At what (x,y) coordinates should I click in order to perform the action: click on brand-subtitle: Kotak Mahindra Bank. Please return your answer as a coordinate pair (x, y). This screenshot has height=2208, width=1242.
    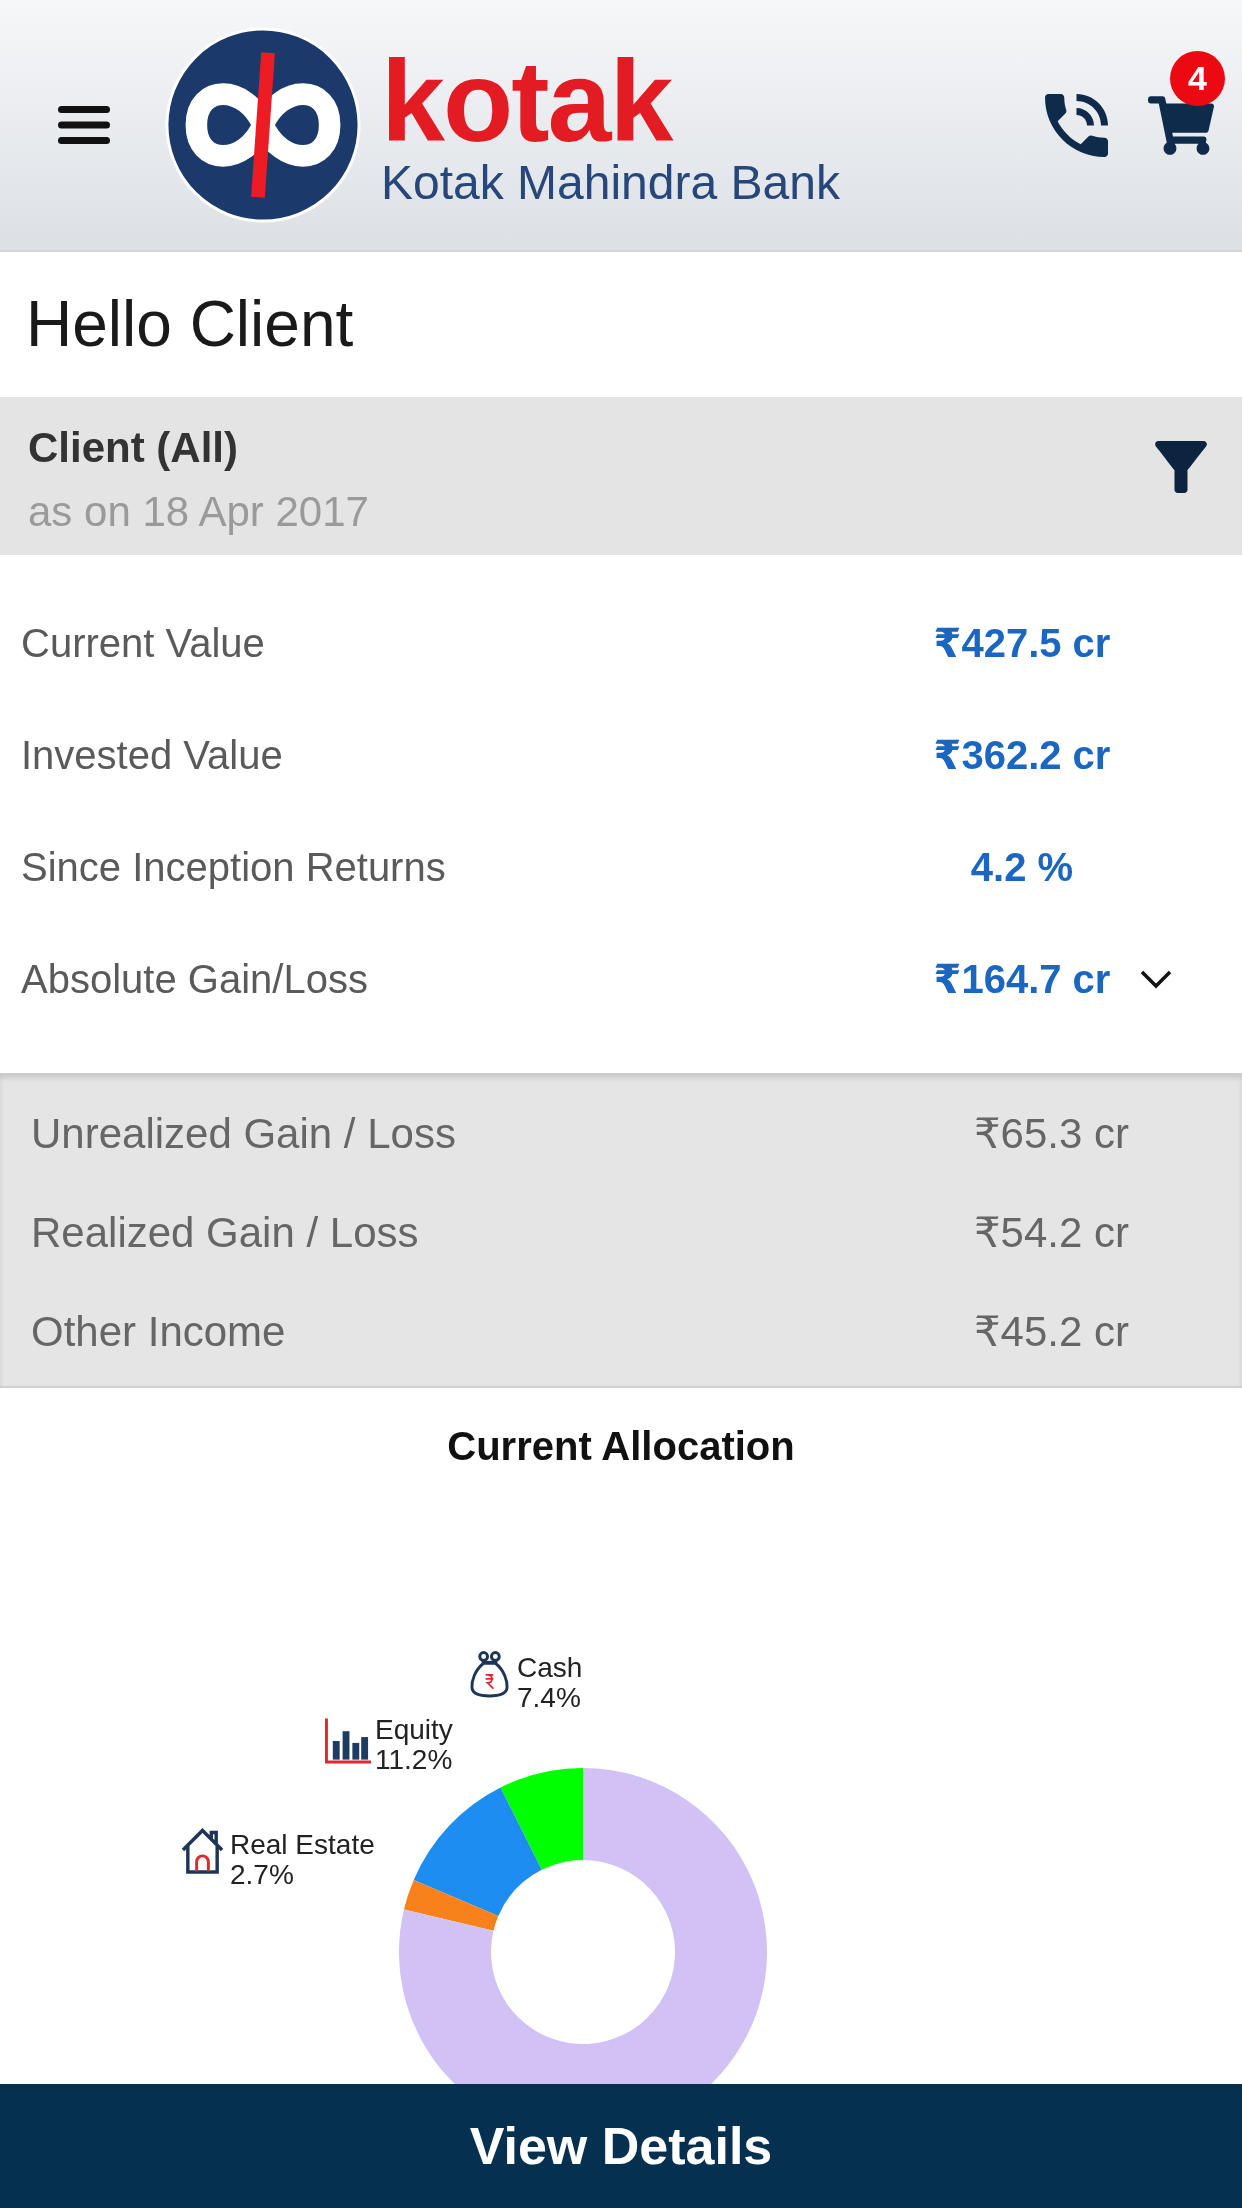
    Looking at the image, I should click on (610, 182).